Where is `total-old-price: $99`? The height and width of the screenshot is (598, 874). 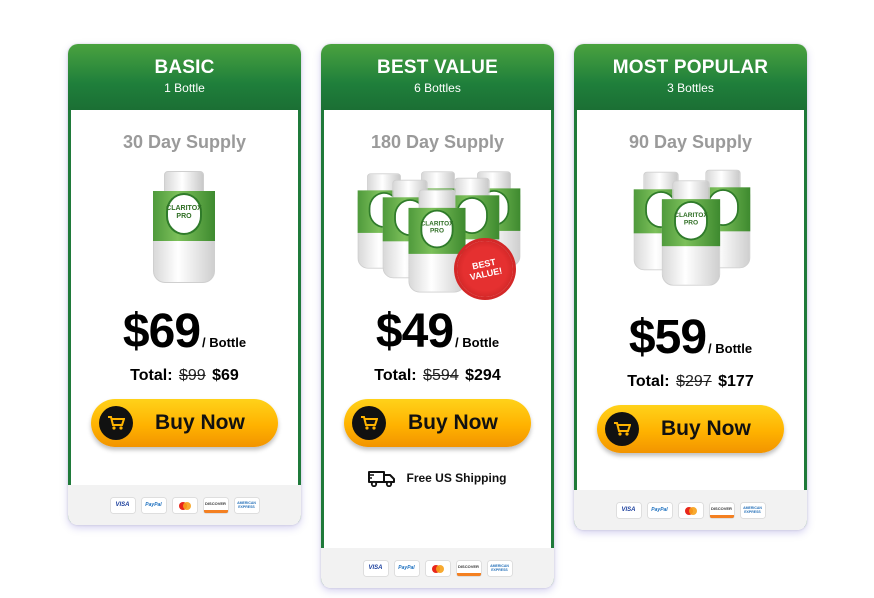
total-old-price: $99 is located at coordinates (192, 375).